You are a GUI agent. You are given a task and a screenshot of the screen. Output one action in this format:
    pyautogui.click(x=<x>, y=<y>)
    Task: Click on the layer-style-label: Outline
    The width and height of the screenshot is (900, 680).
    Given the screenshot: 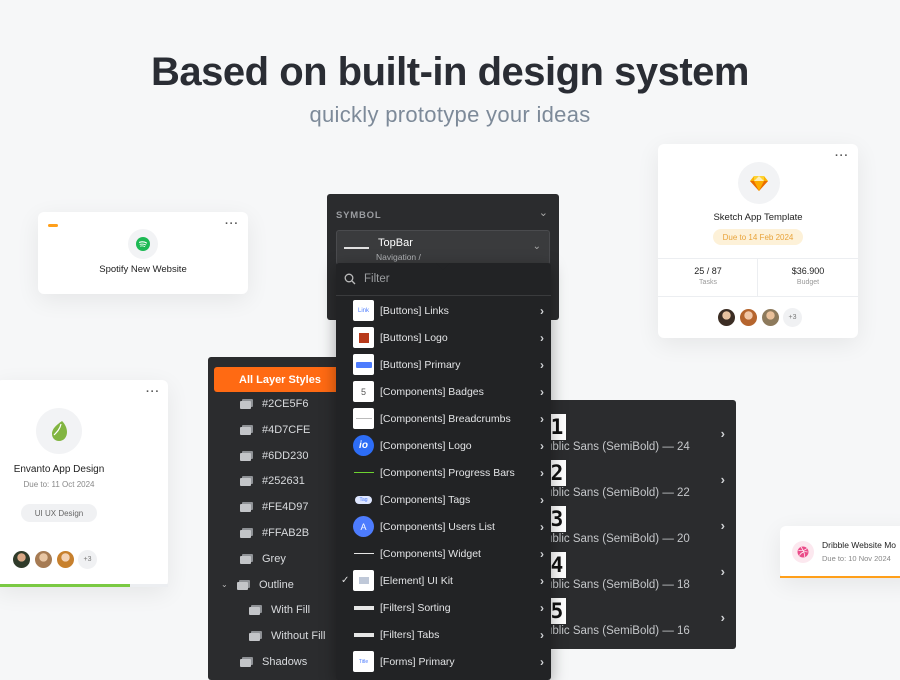 What is the action you would take?
    pyautogui.click(x=276, y=584)
    